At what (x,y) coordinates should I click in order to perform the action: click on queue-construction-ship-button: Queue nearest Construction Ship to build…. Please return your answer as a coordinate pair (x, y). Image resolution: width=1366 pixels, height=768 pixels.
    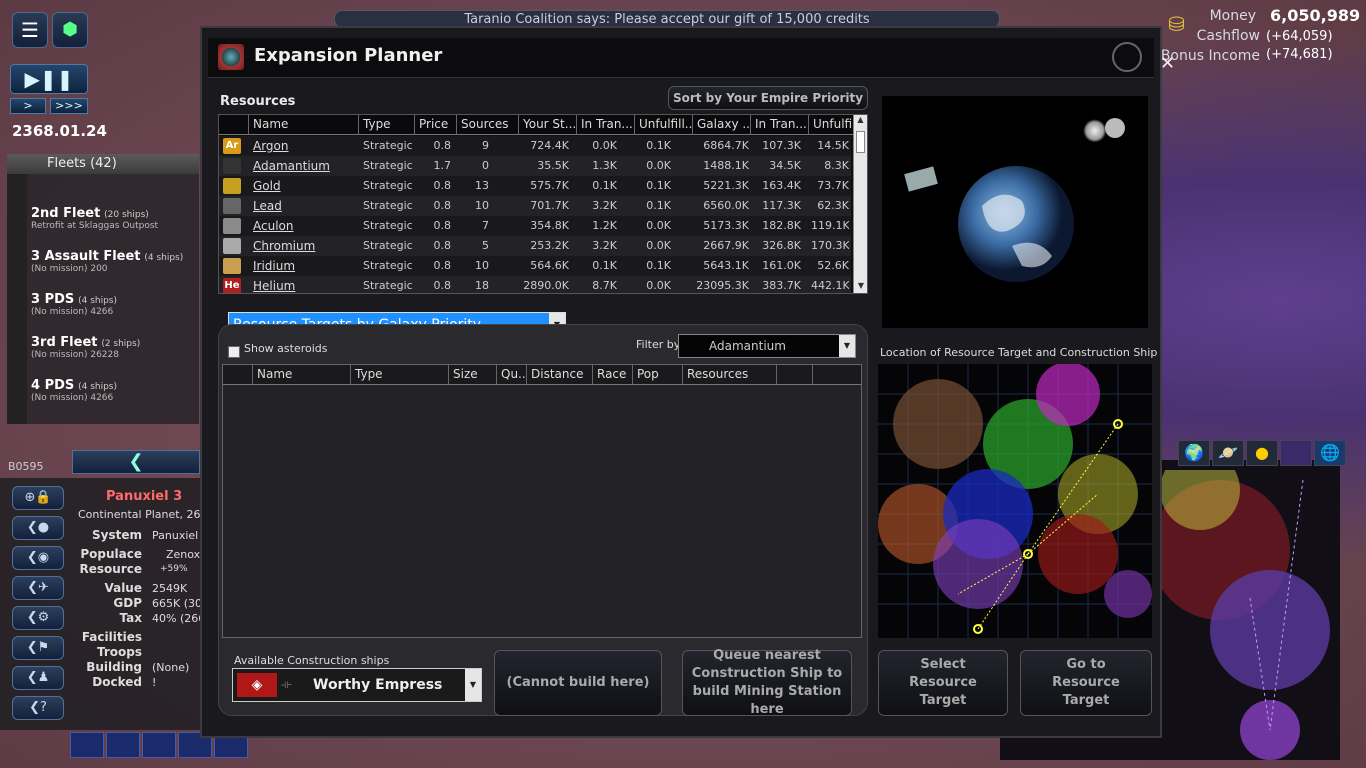
    Looking at the image, I should click on (767, 682).